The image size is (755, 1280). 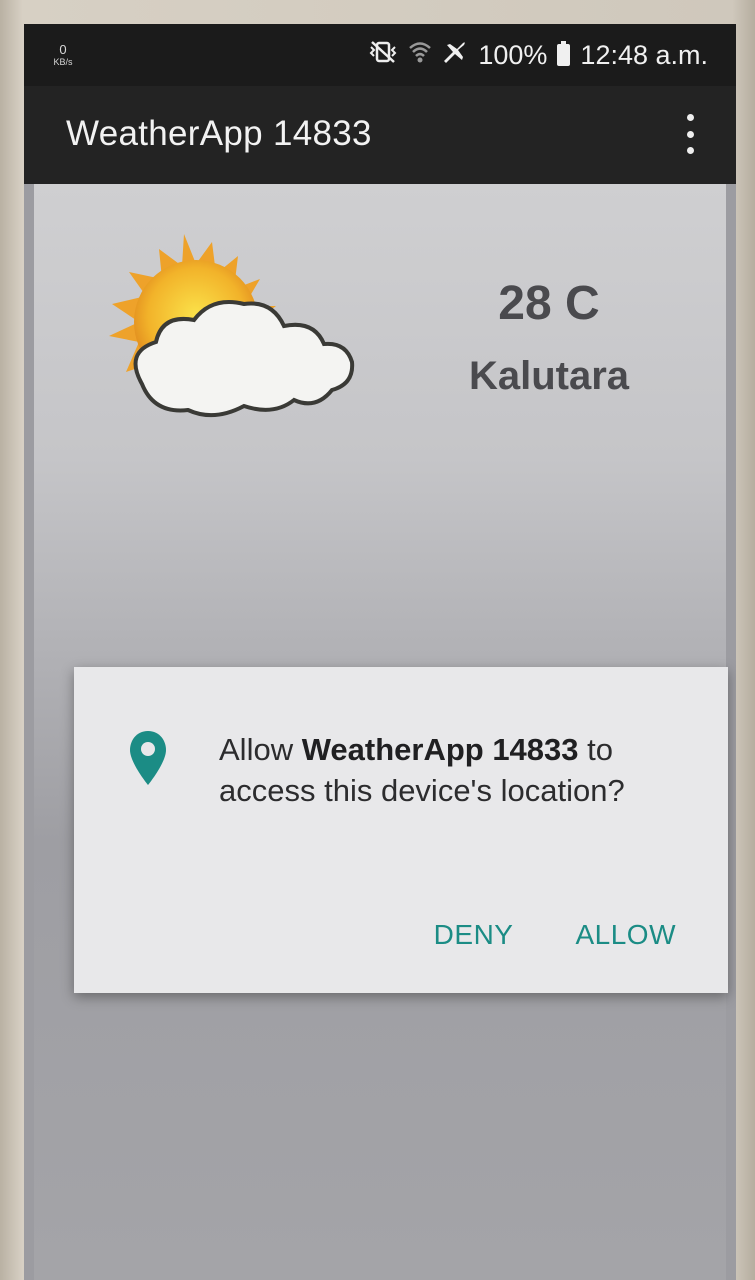 What do you see at coordinates (564, 53) in the screenshot?
I see `battery-icon` at bounding box center [564, 53].